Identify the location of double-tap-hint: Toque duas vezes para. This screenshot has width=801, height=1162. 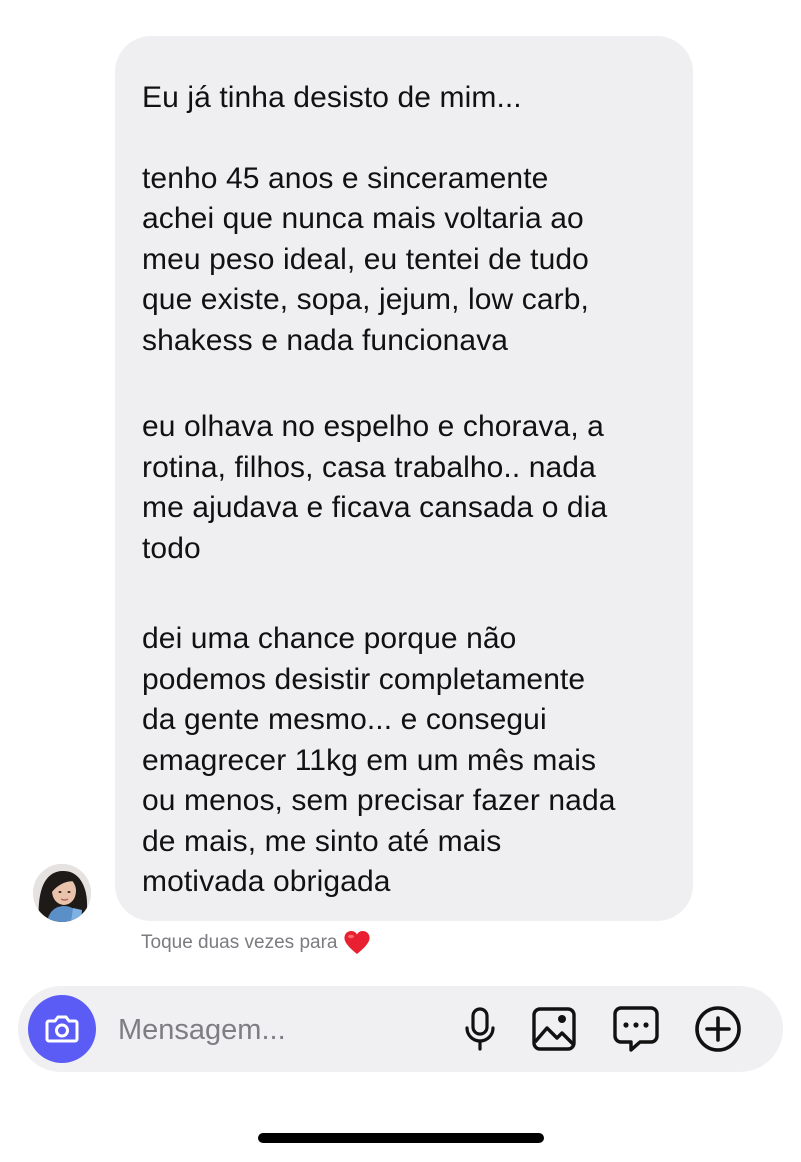
(256, 943).